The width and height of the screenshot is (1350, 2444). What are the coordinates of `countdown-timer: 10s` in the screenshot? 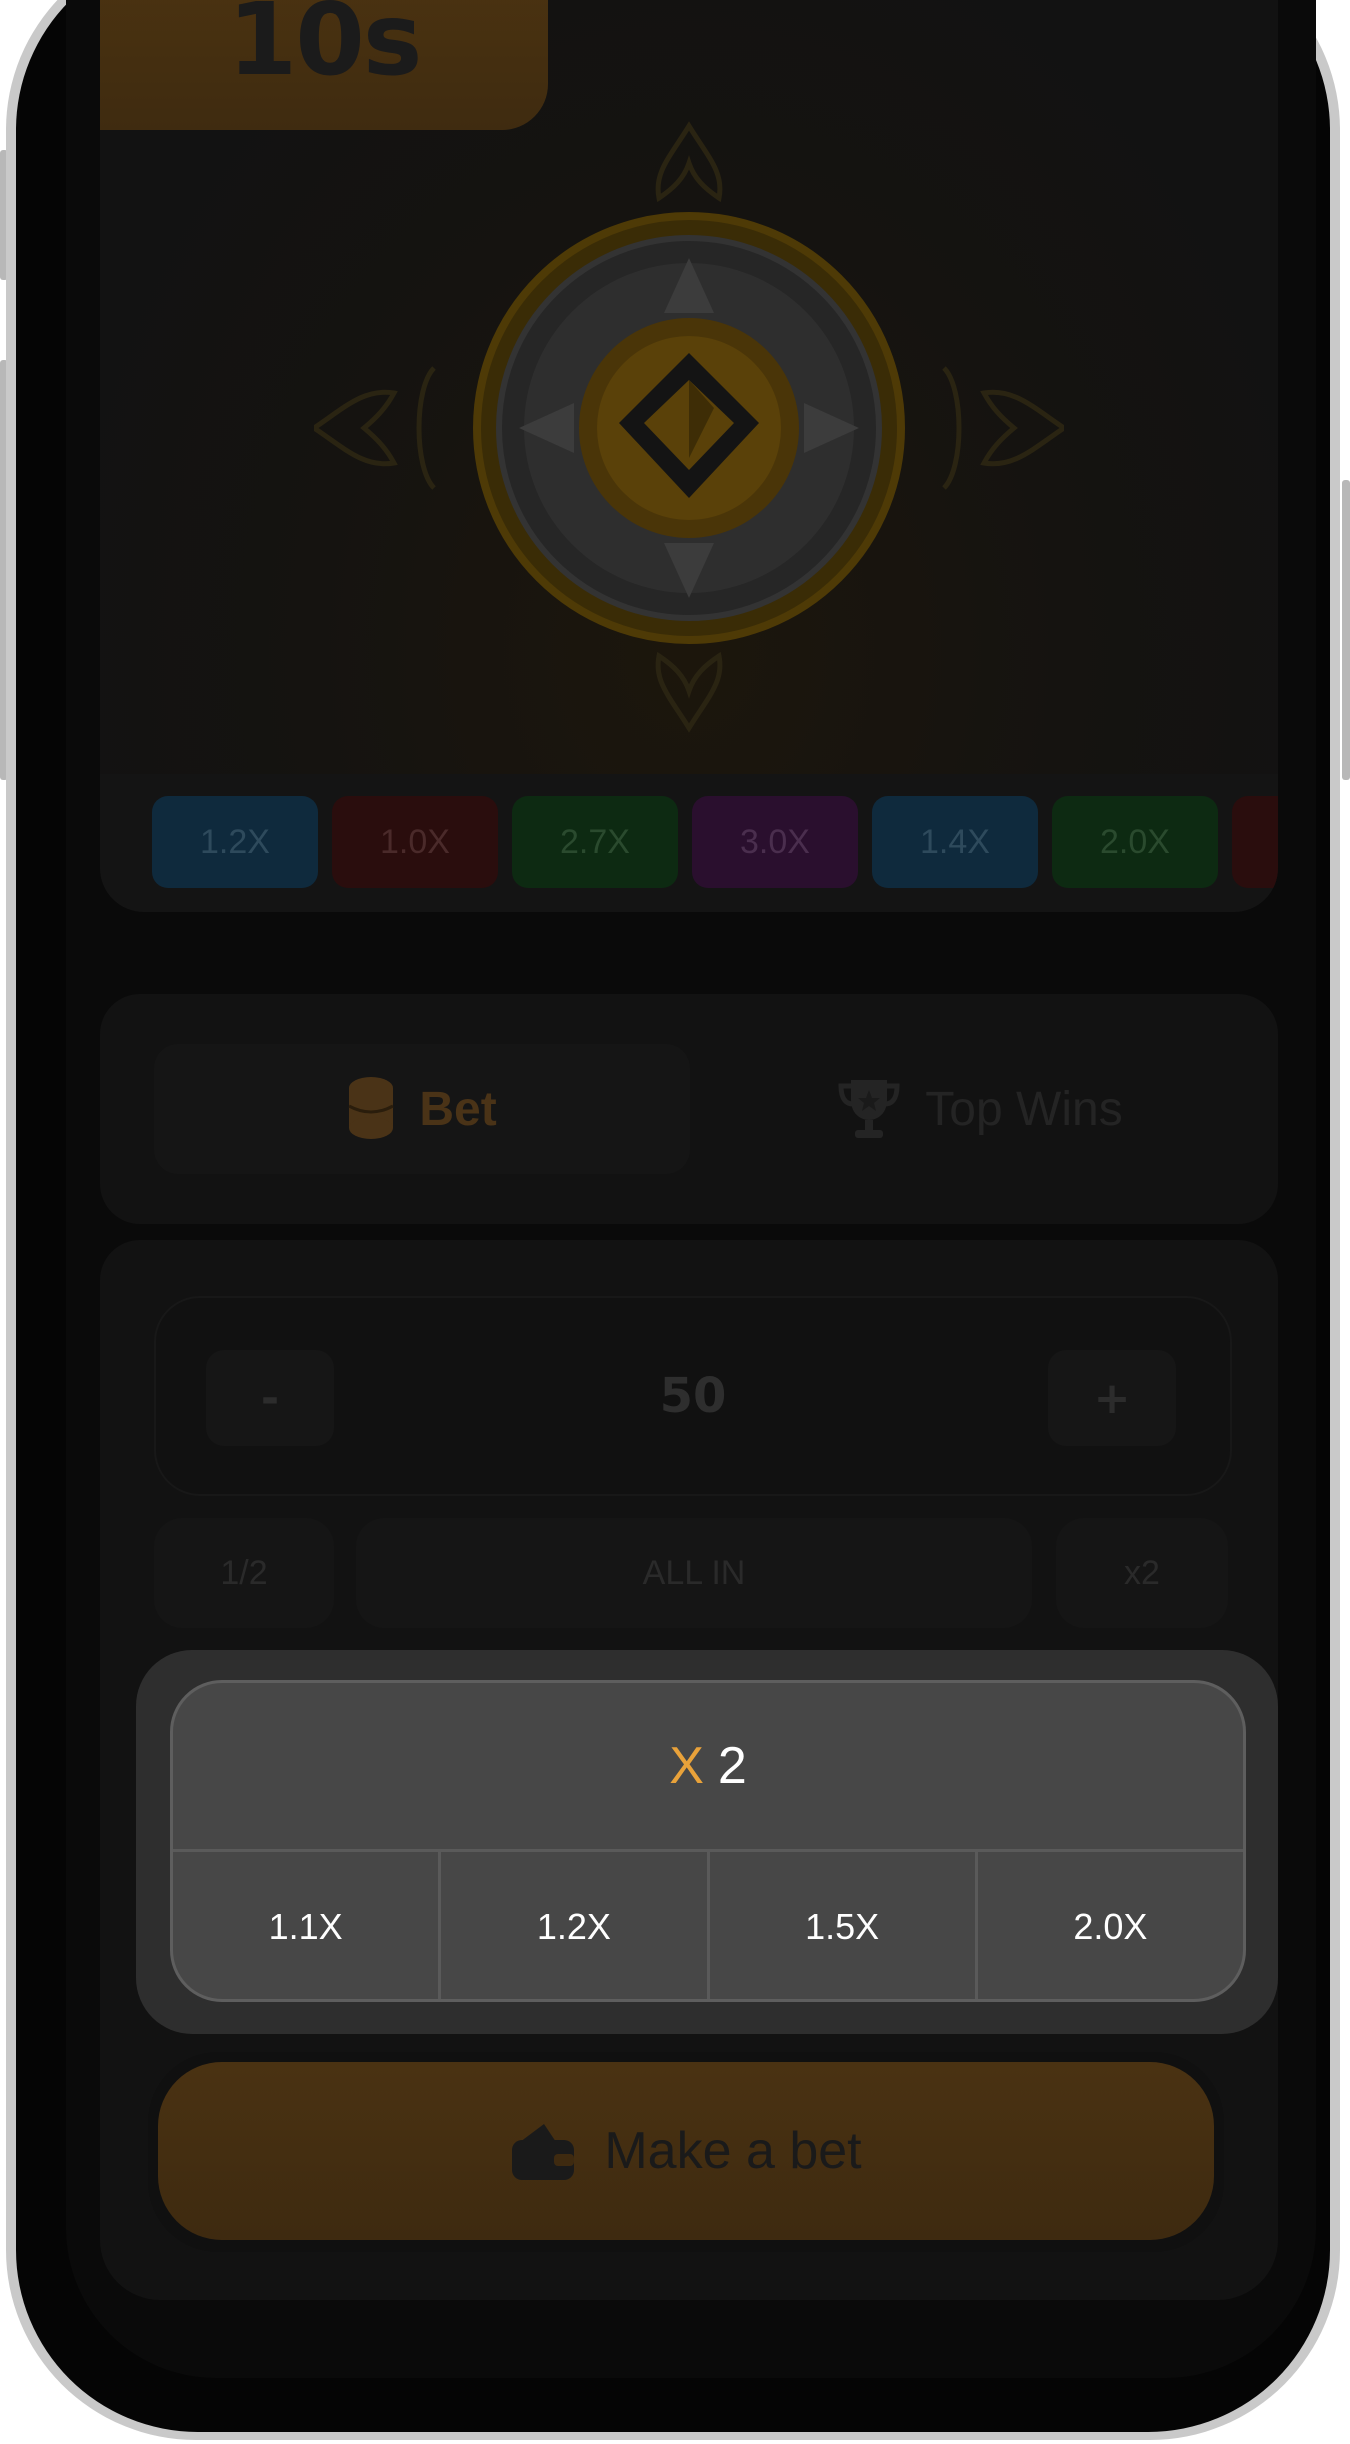 It's located at (324, 65).